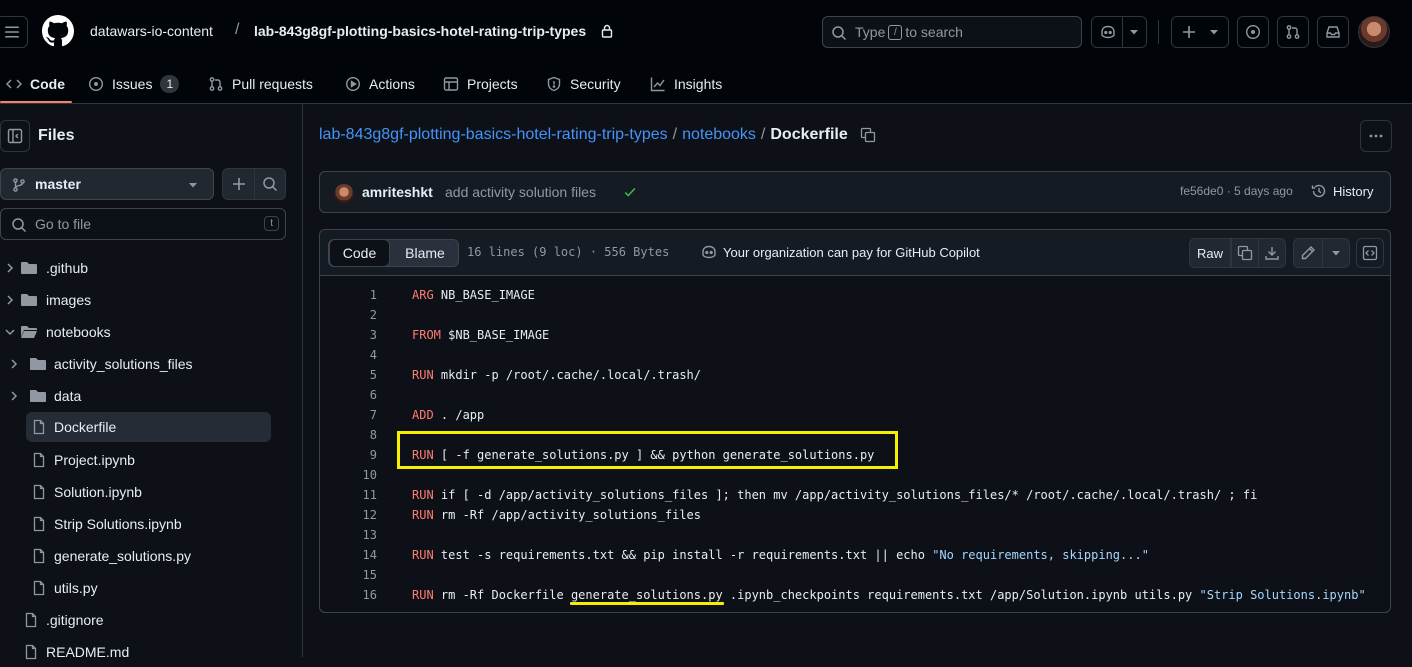  Describe the element at coordinates (348, 435) in the screenshot. I see `line-number: 8` at that location.